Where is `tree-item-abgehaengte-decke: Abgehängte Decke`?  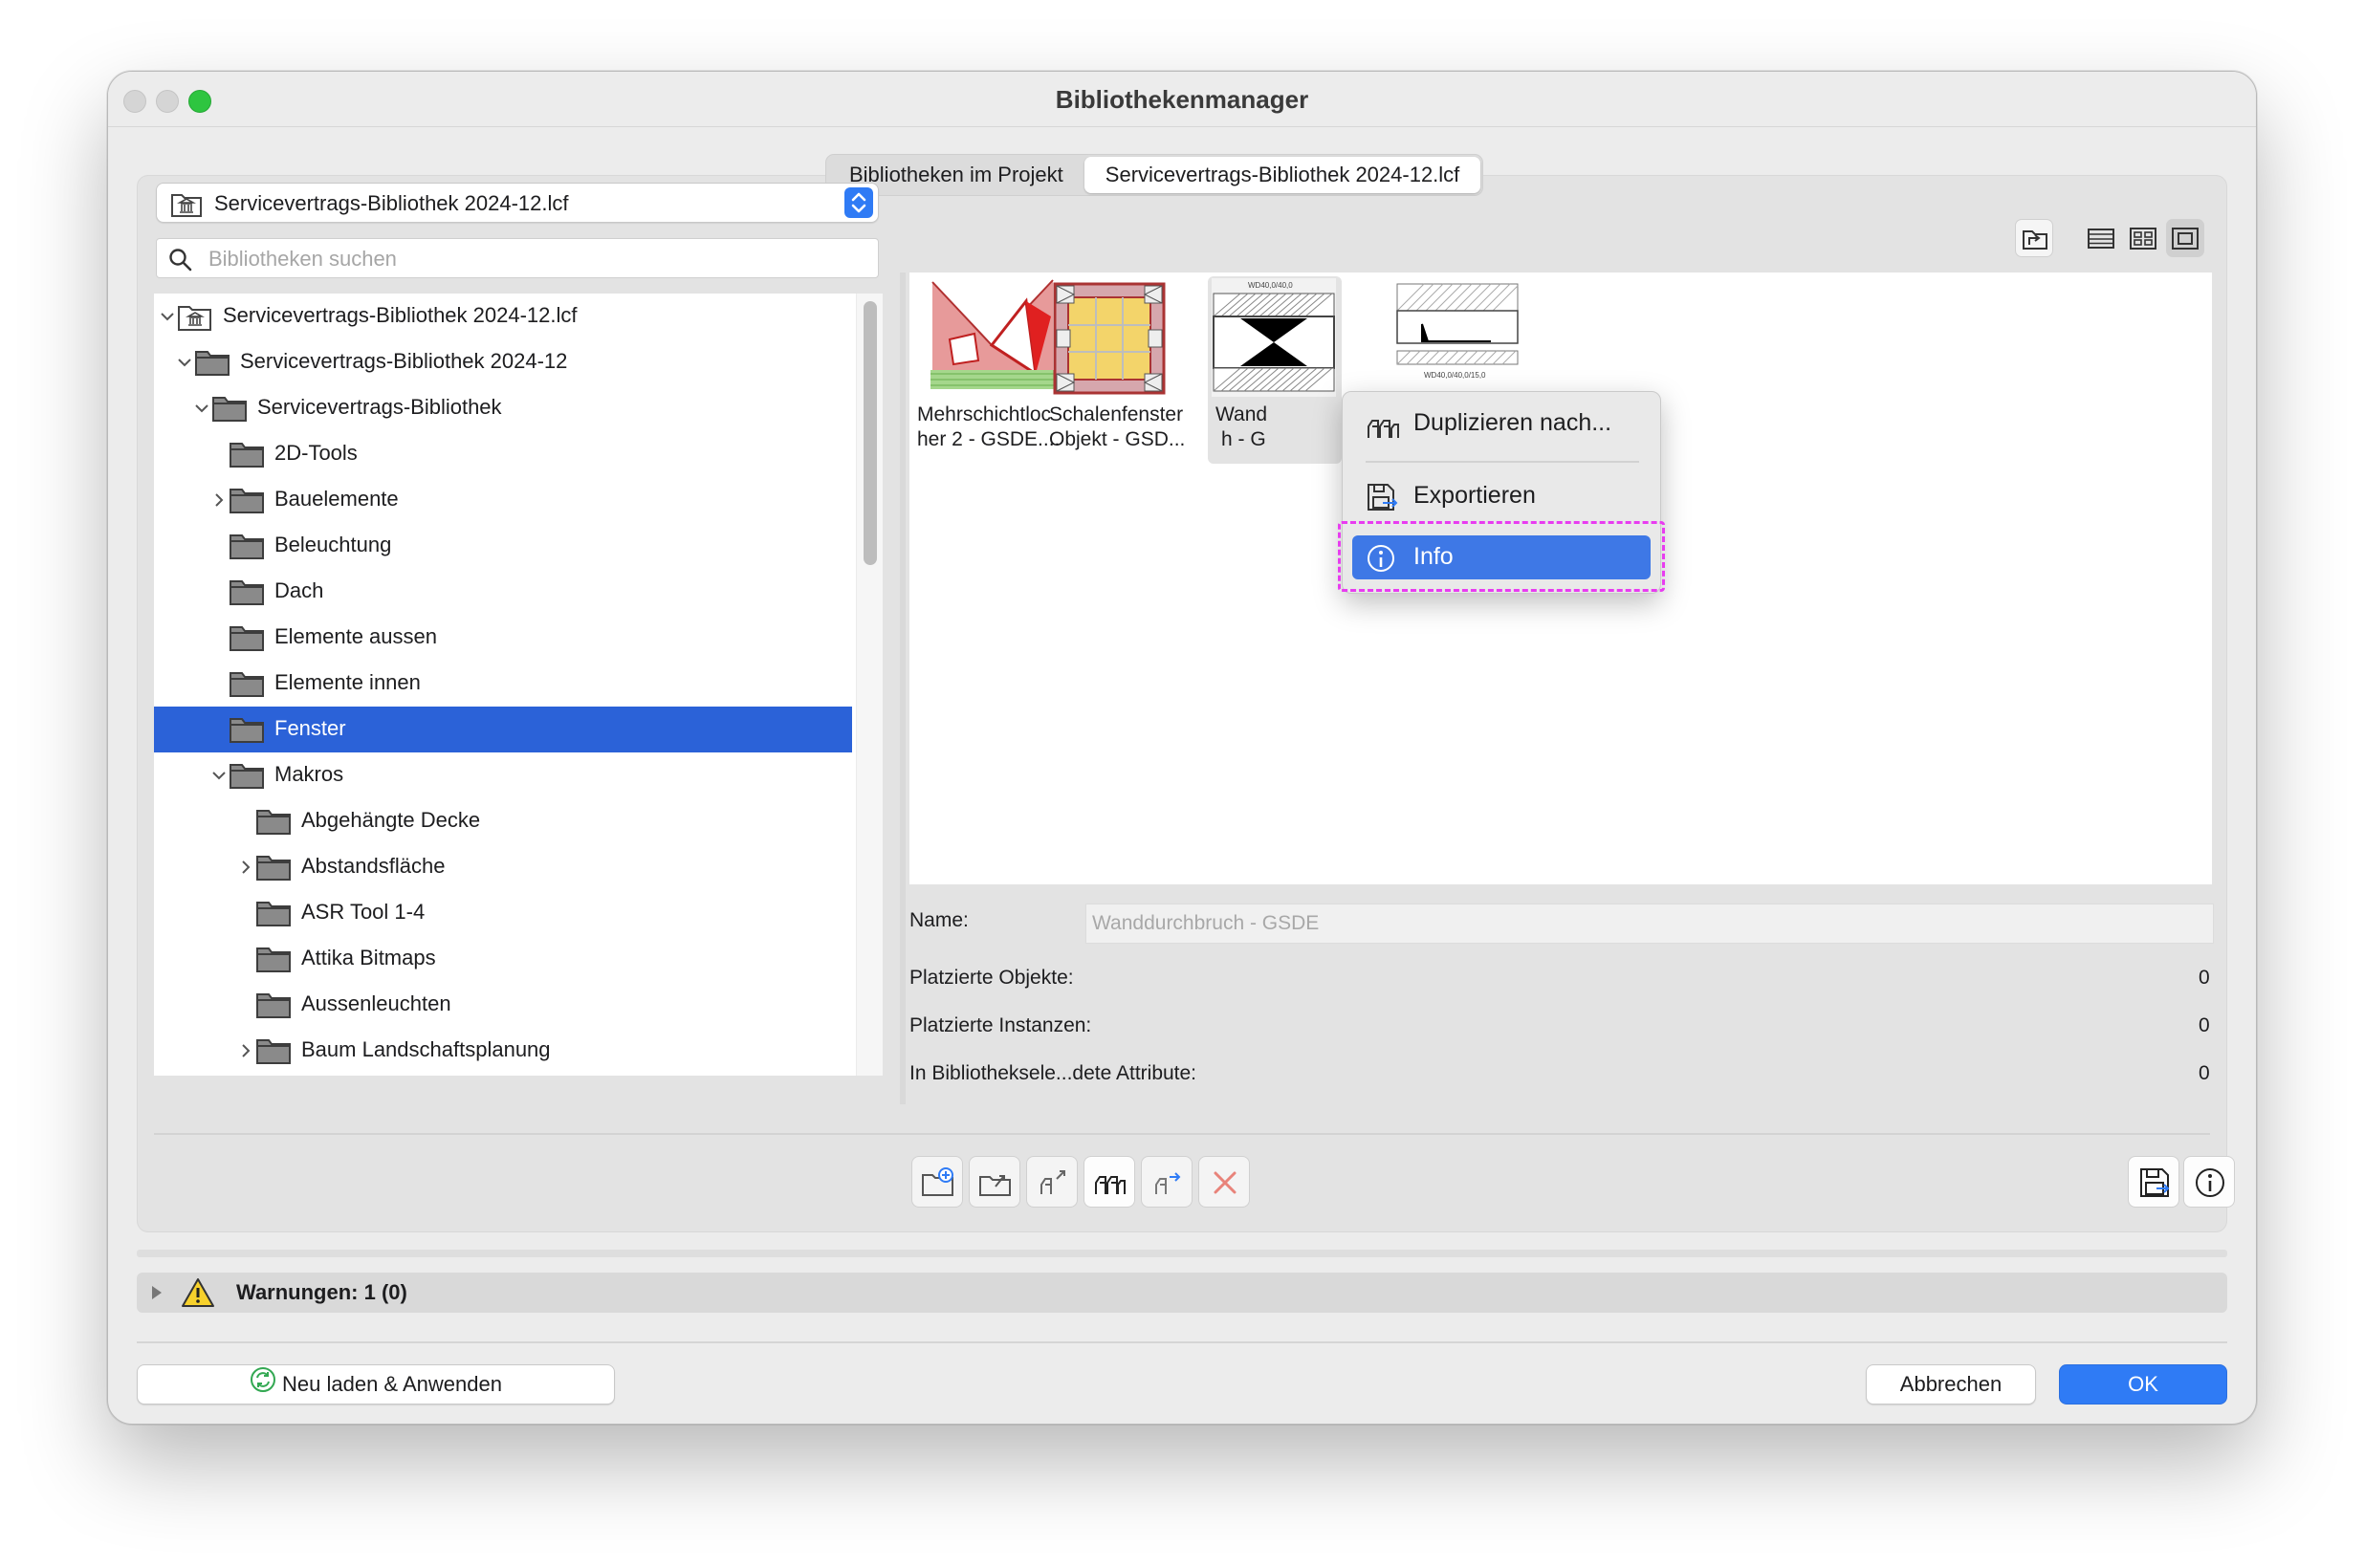 tree-item-abgehaengte-decke: Abgehängte Decke is located at coordinates (503, 821).